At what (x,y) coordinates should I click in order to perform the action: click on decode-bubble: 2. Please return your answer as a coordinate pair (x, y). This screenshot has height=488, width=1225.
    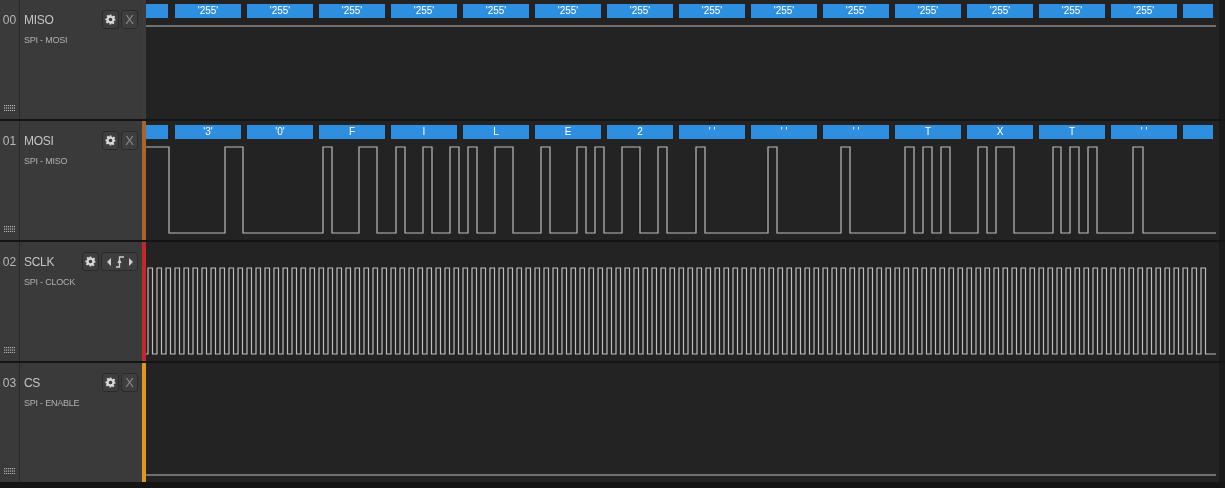
    Looking at the image, I should click on (640, 132).